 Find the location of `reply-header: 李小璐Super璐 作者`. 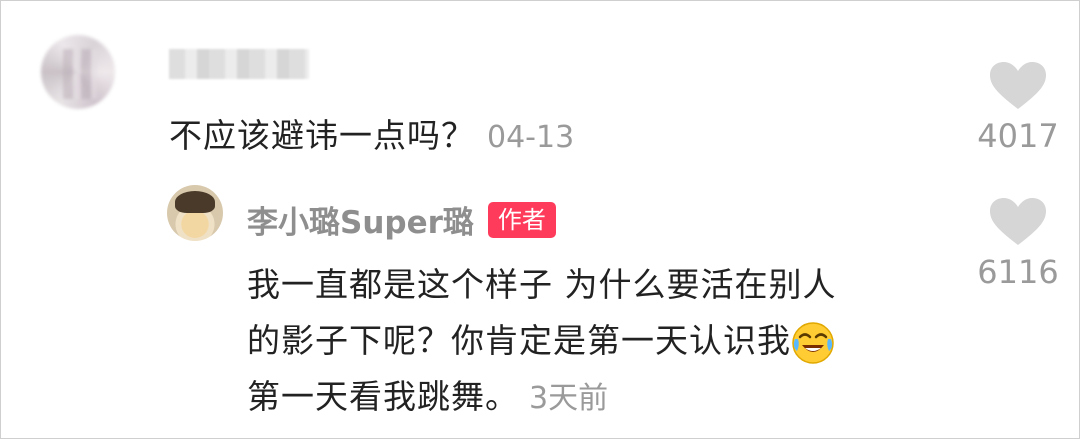

reply-header: 李小璐Super璐 作者 is located at coordinates (401, 219).